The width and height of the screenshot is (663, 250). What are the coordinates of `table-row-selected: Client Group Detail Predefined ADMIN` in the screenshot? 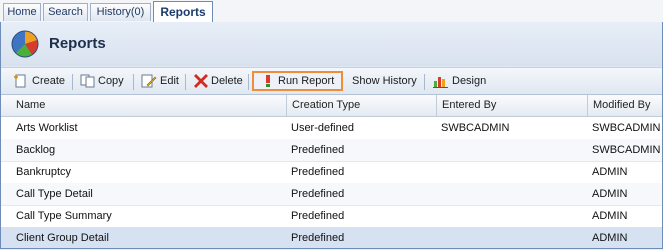 It's located at (331, 237).